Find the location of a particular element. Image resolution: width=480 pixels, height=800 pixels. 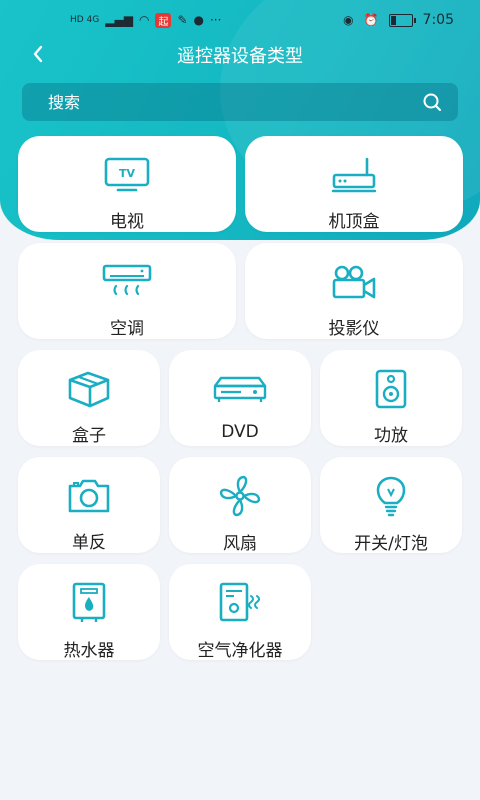

svg-text: TV is located at coordinates (127, 173).